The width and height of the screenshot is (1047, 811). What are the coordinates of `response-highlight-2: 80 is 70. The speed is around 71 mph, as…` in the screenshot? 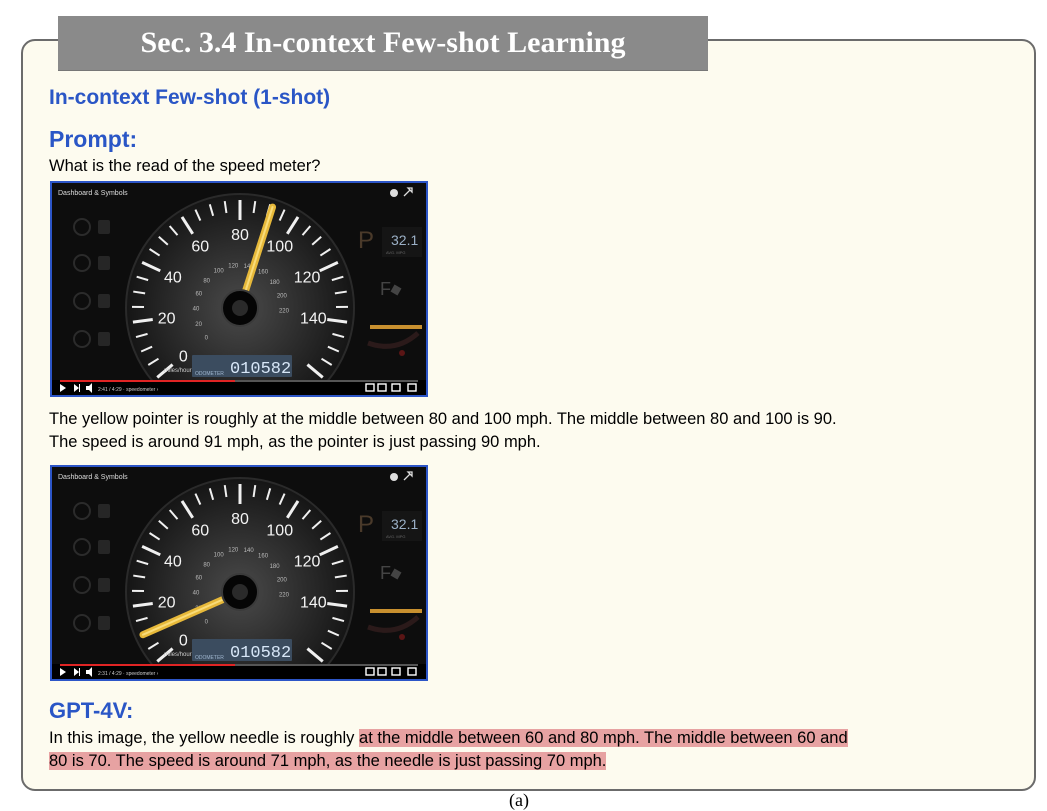 It's located at (327, 761).